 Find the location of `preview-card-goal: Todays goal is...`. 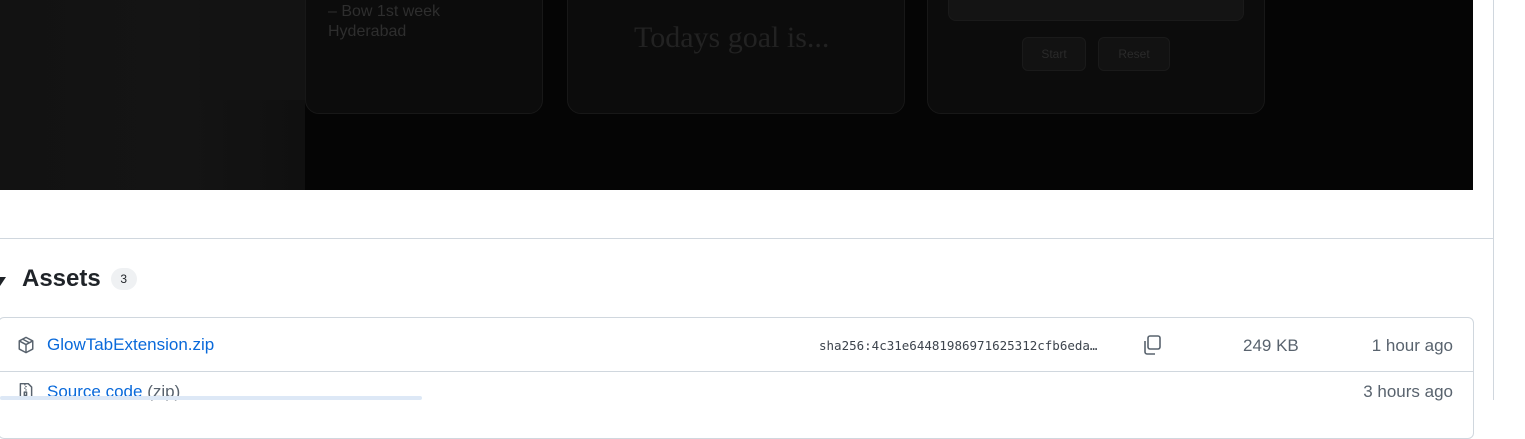

preview-card-goal: Todays goal is... is located at coordinates (736, 57).